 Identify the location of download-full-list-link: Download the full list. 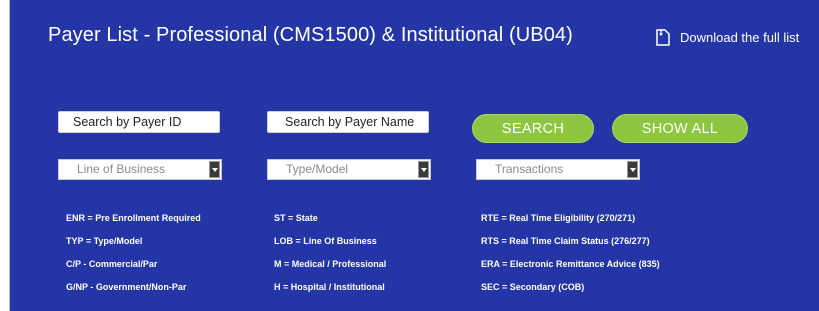
(727, 37).